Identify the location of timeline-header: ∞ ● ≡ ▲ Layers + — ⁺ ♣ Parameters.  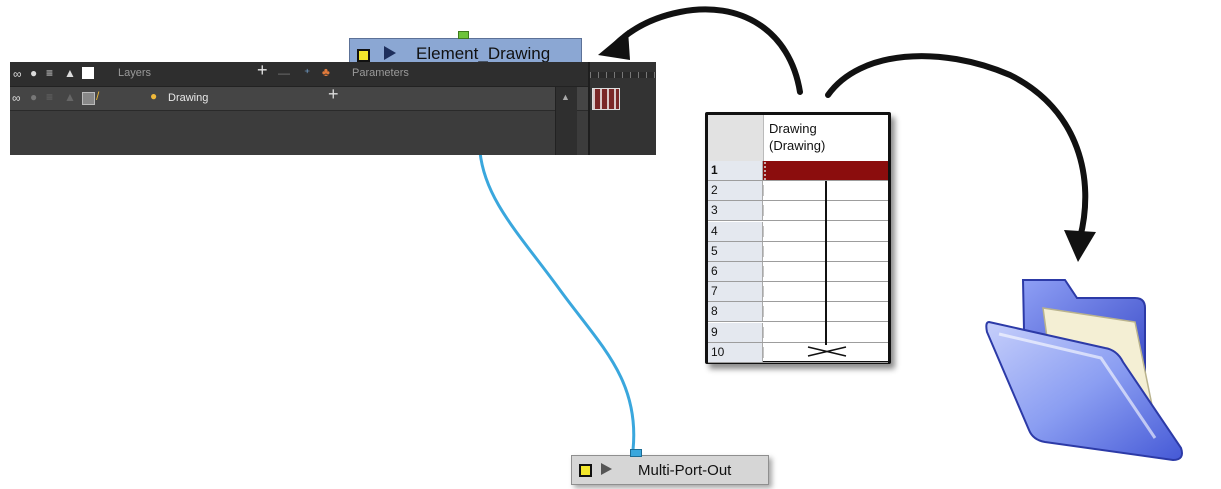
(299, 74).